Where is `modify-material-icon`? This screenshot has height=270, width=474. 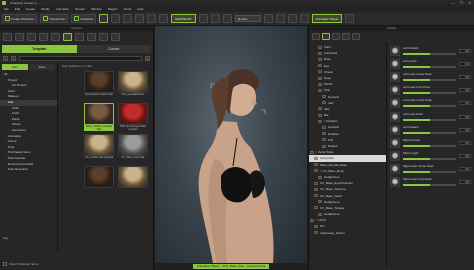
modify-material-icon is located at coordinates (336, 36).